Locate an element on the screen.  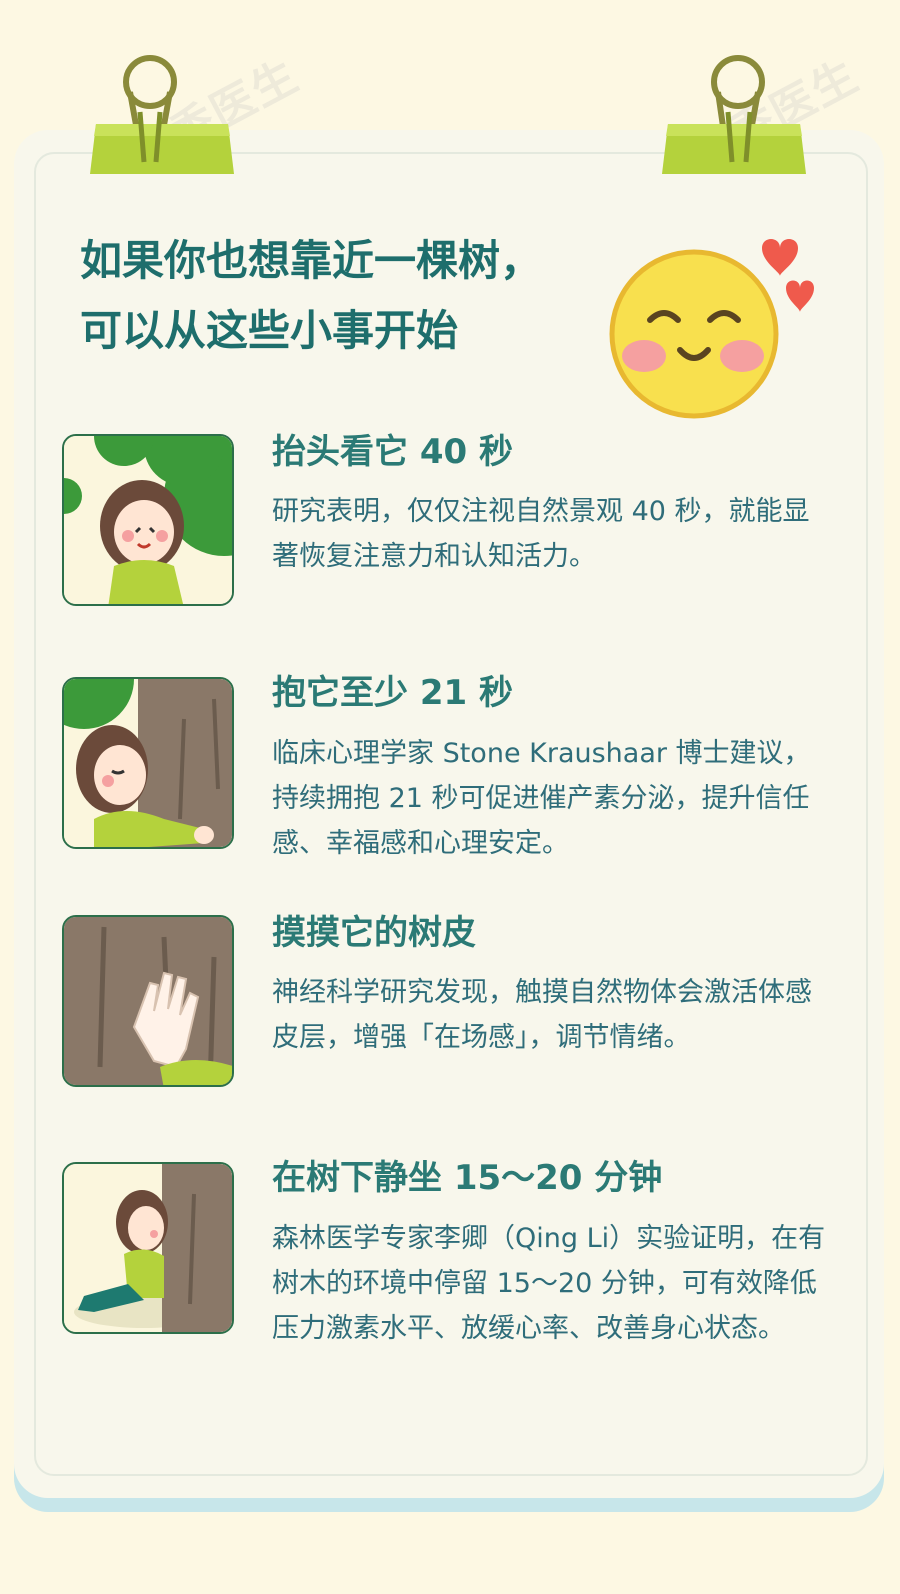
illustration-look-up-tree is located at coordinates (148, 520).